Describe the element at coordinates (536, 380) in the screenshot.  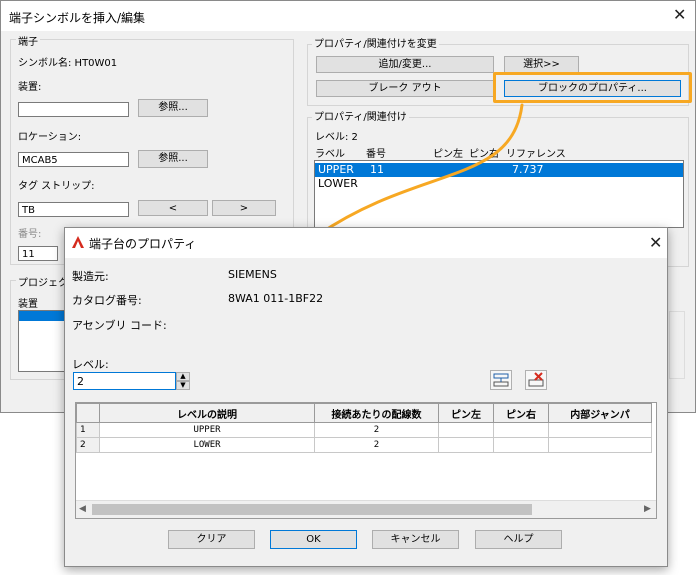
I see `delete-row-icon` at that location.